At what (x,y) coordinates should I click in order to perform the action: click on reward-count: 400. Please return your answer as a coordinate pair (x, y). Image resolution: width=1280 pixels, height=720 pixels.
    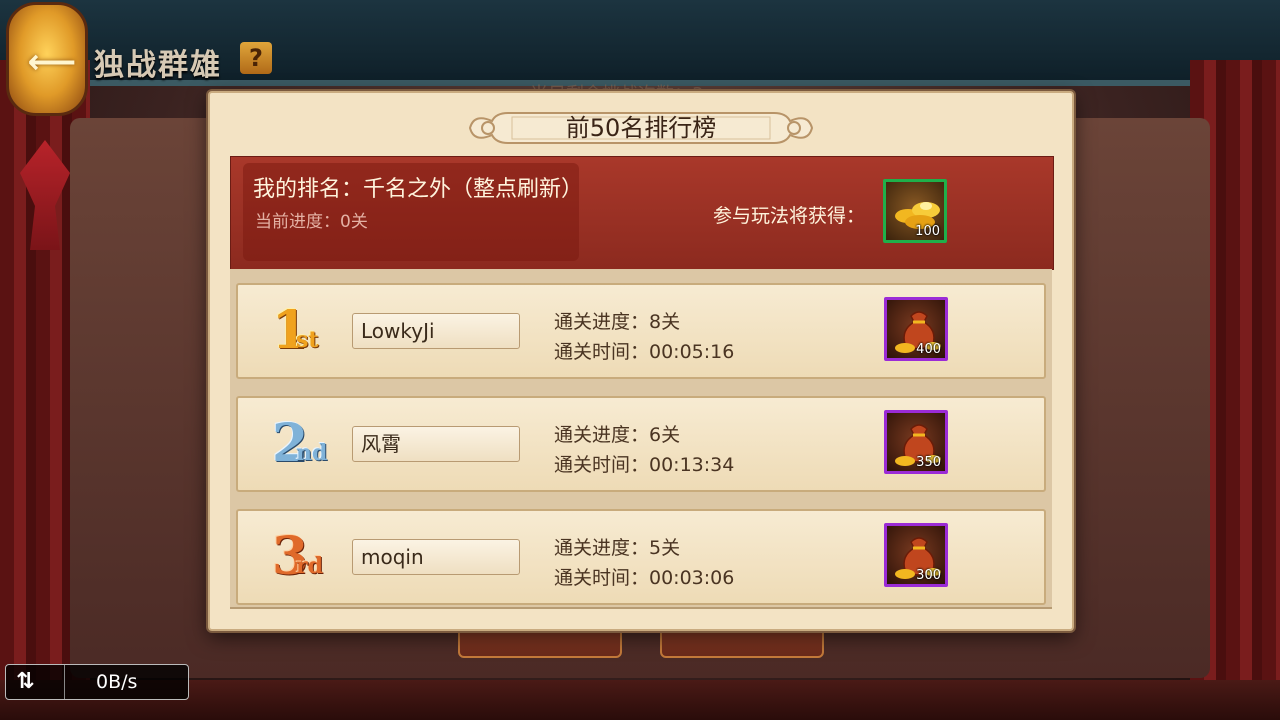
    Looking at the image, I should click on (928, 349).